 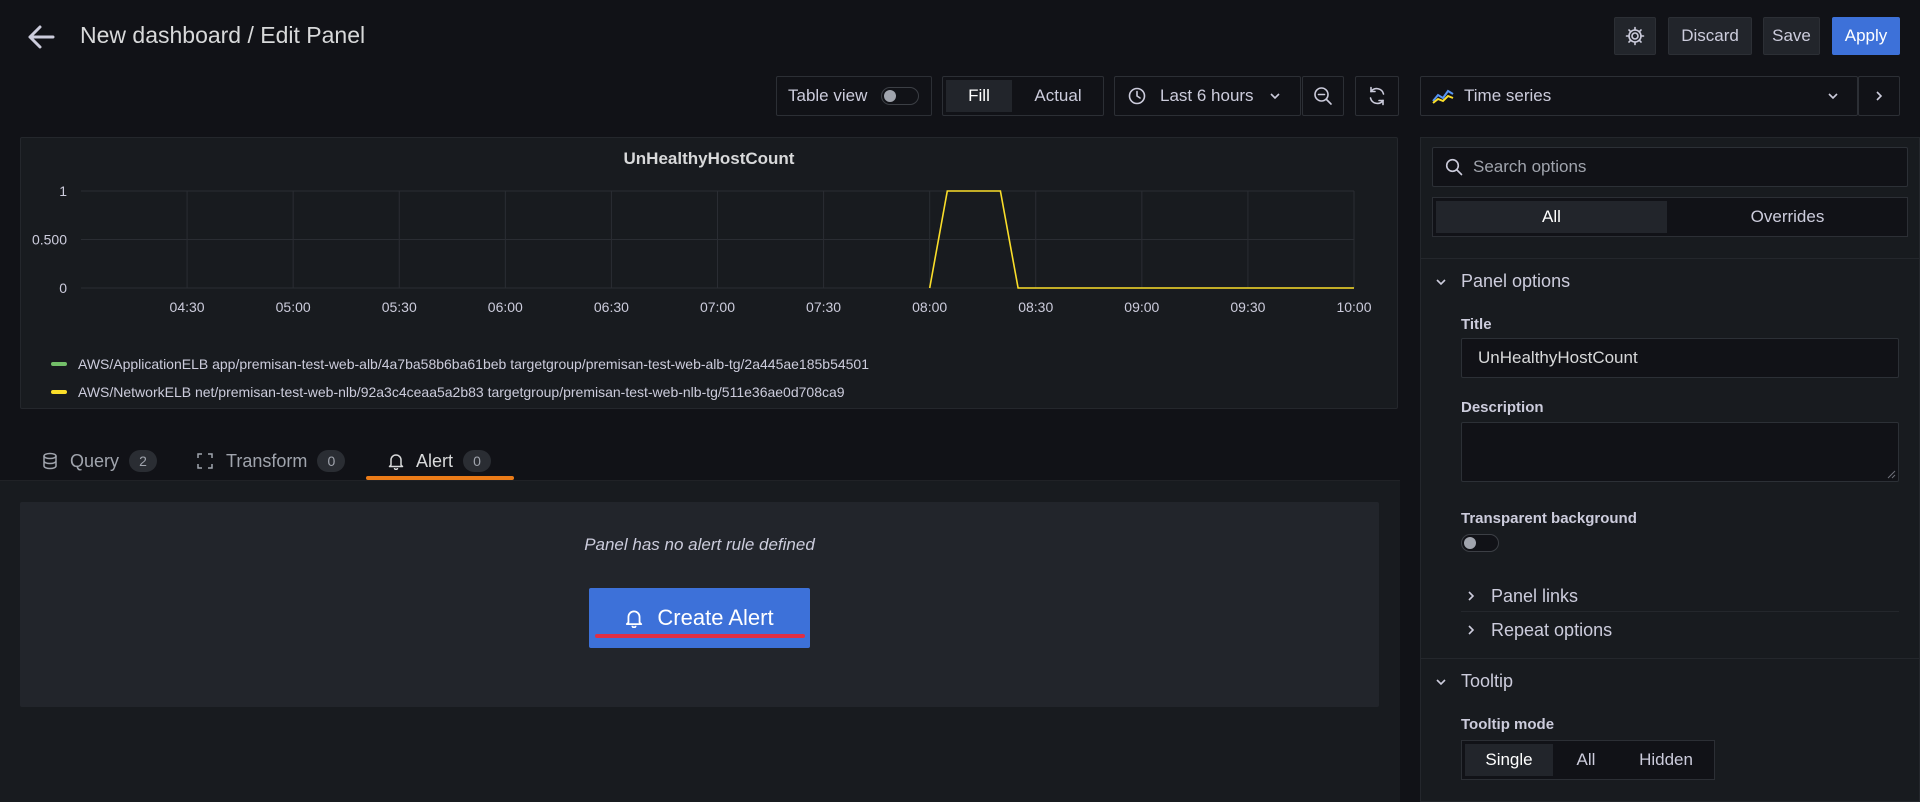 What do you see at coordinates (1558, 357) in the screenshot?
I see `title-field-value: UnHealthyHostCount` at bounding box center [1558, 357].